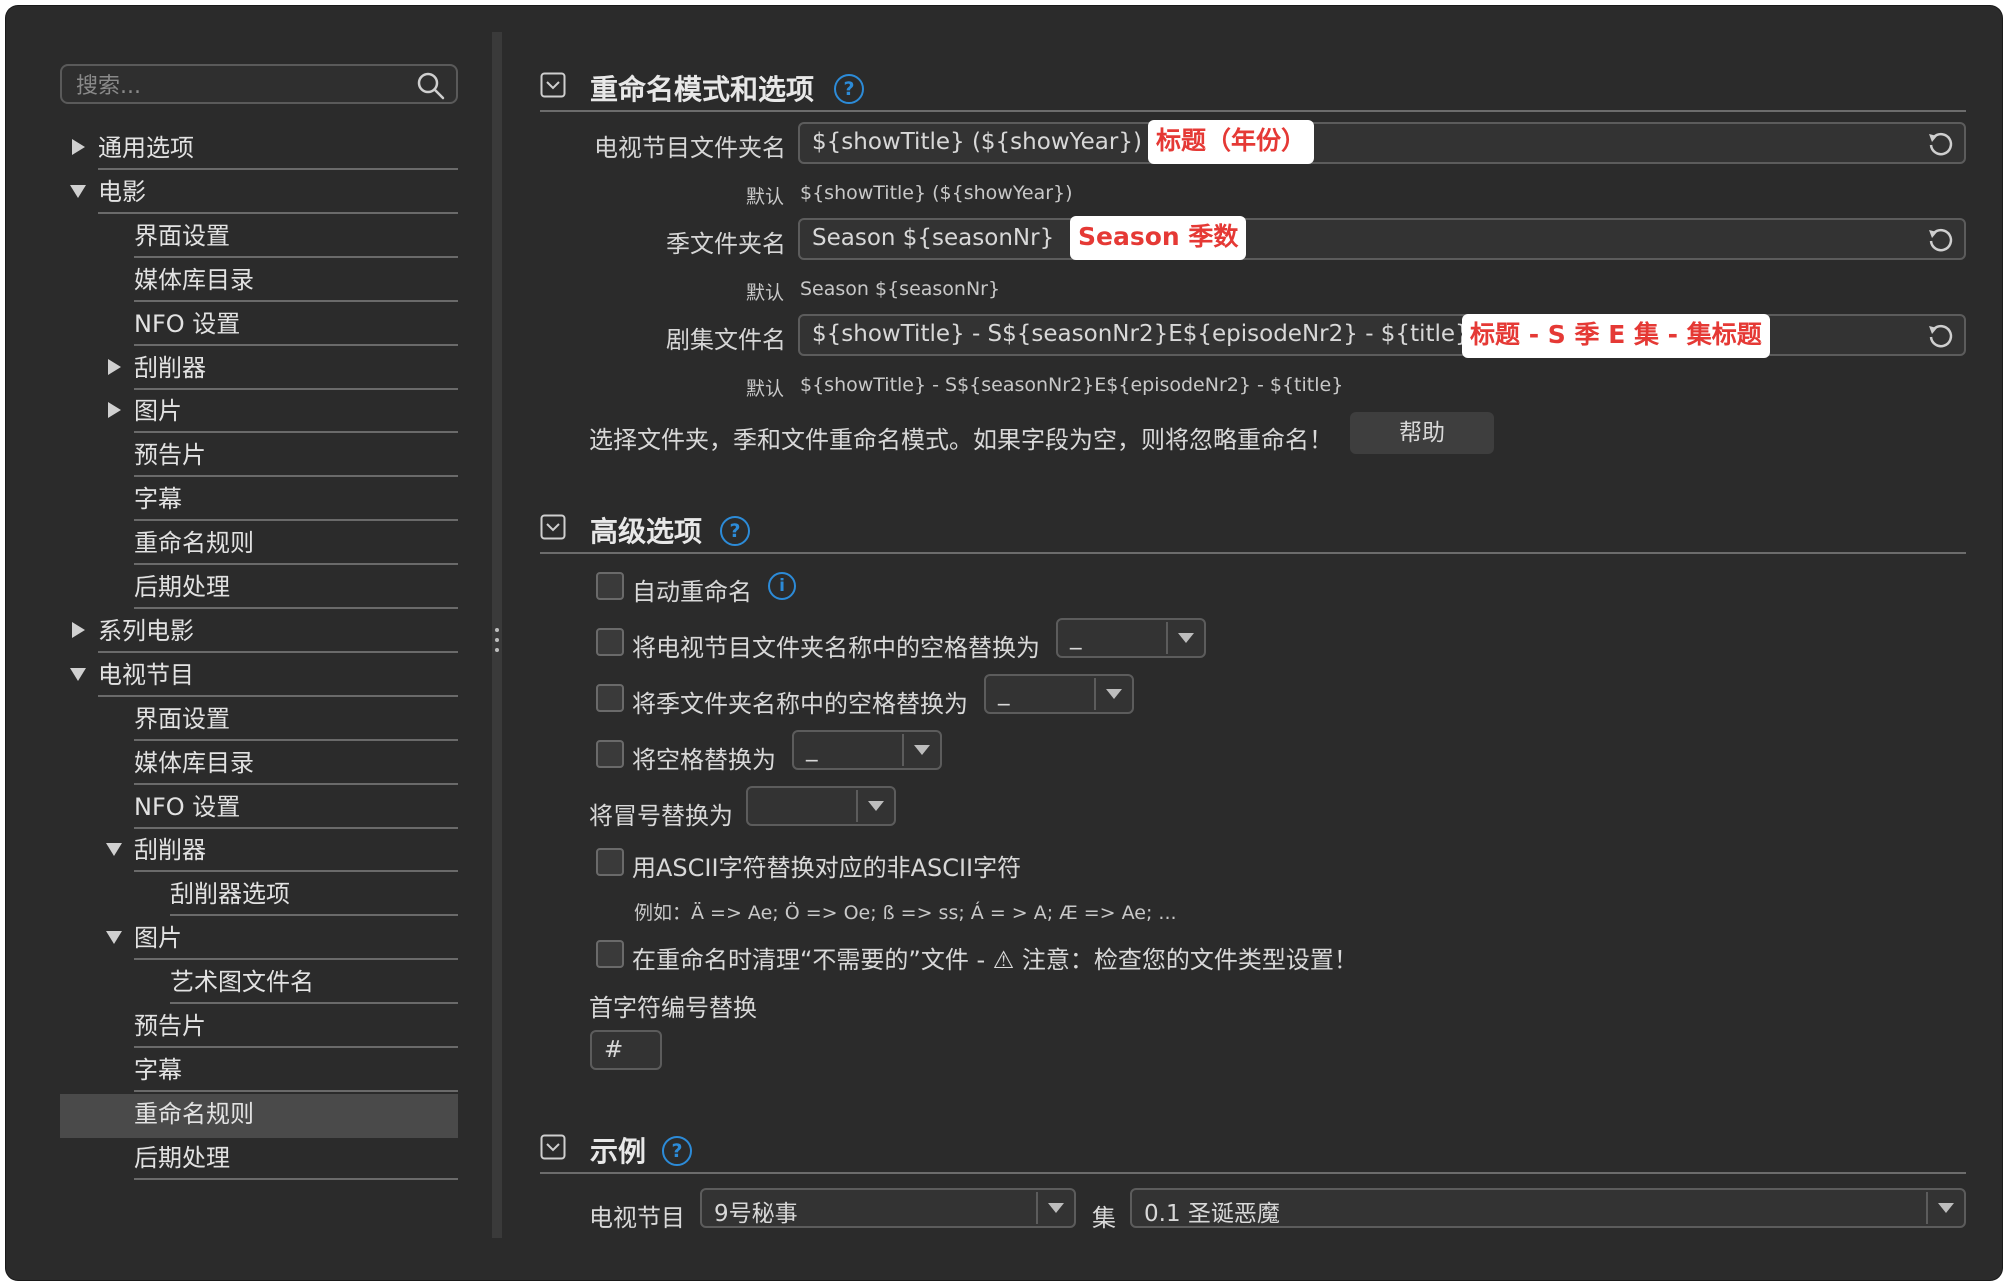  I want to click on sidebar-item-label: 电视节目, so click(278, 676).